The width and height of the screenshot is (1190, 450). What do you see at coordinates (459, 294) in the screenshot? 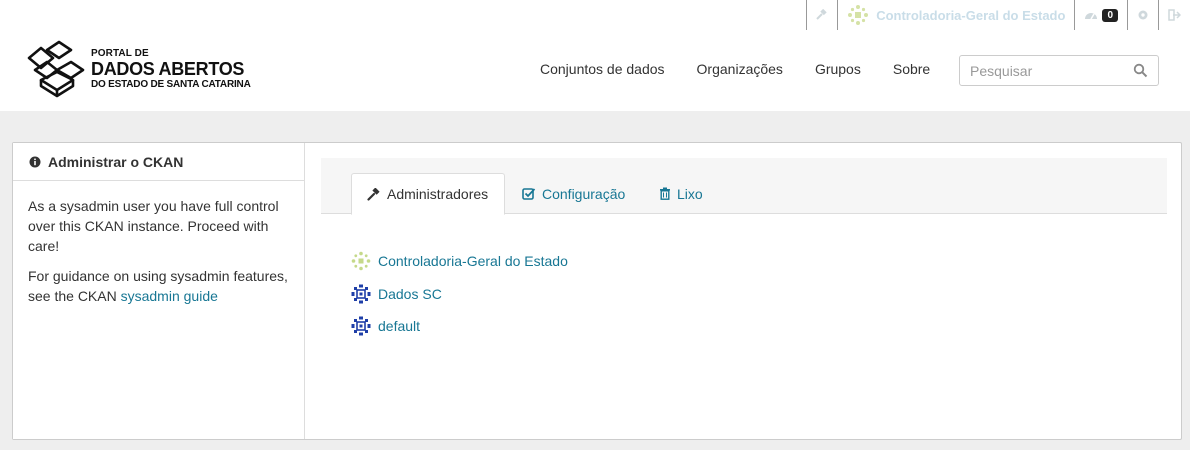
I see `list-item: Dados SC` at bounding box center [459, 294].